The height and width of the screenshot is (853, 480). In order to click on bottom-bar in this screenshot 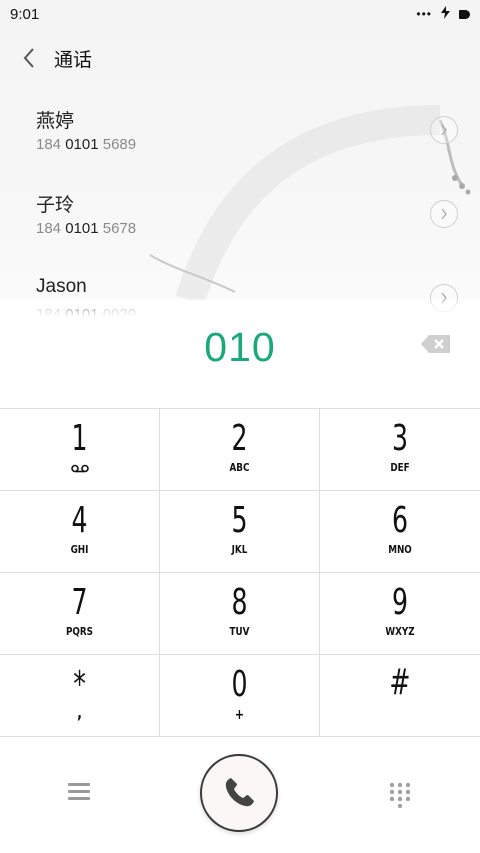, I will do `click(240, 795)`.